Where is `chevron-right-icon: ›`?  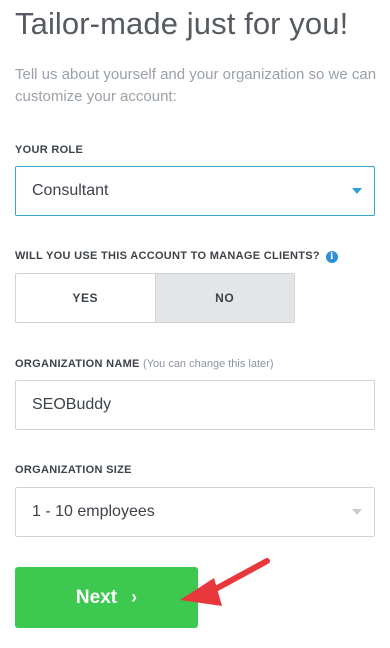 chevron-right-icon: › is located at coordinates (134, 597).